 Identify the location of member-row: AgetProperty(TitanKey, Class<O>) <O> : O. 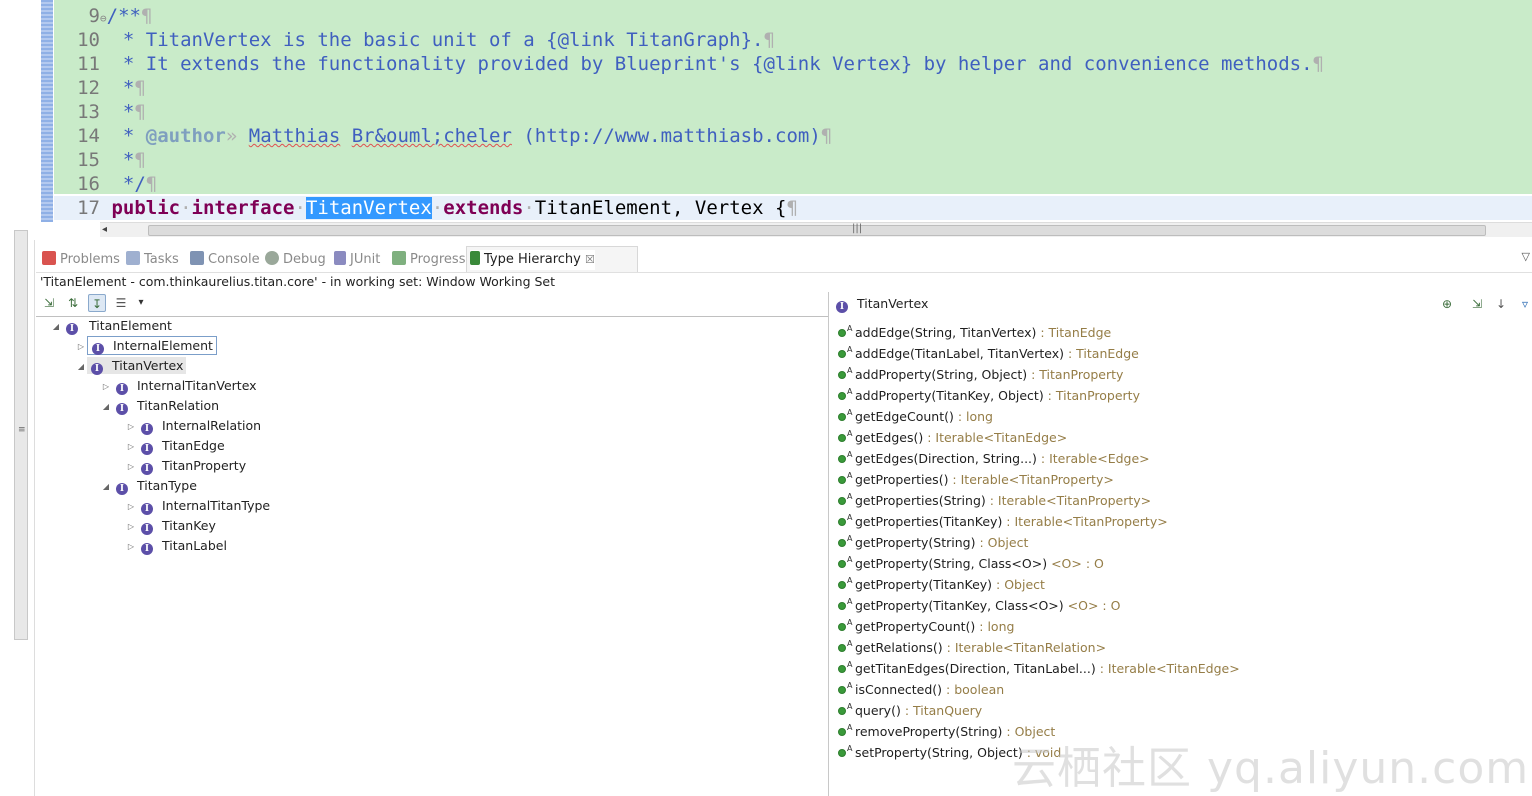
(979, 602).